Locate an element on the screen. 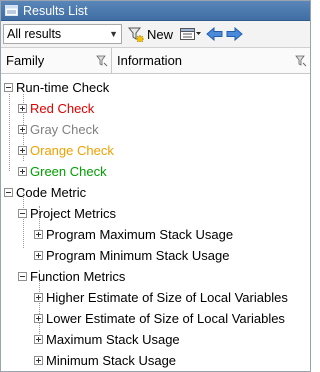 This screenshot has height=372, width=320. column-chooser-button is located at coordinates (190, 34).